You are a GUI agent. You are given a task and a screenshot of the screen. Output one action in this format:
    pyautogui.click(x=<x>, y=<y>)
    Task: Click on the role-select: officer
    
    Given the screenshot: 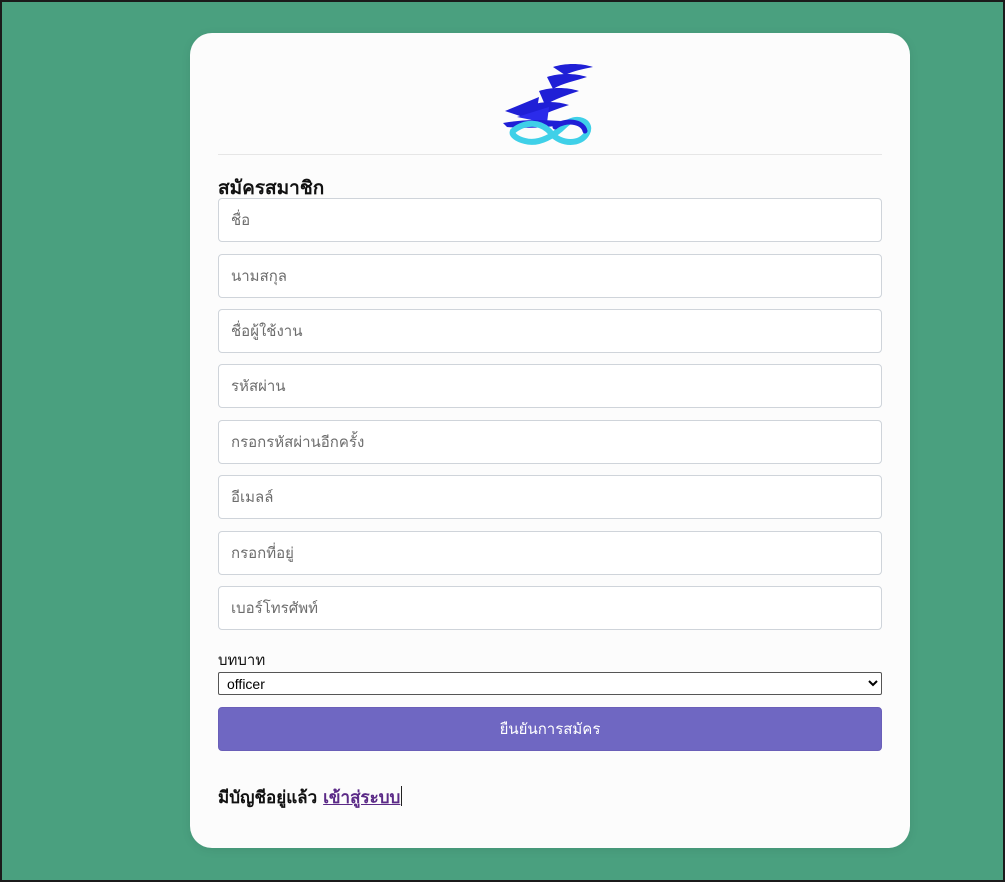 What is the action you would take?
    pyautogui.click(x=550, y=683)
    